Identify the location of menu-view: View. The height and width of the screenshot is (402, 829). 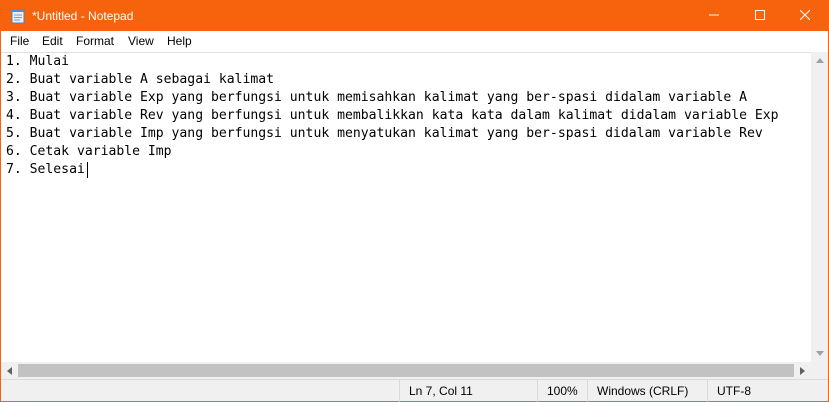
(141, 41).